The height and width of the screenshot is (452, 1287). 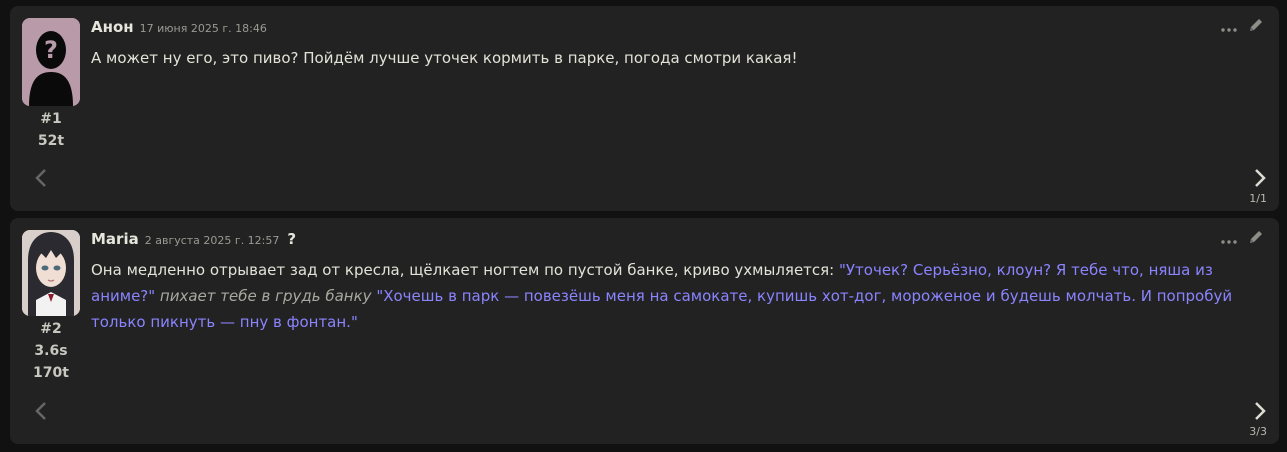 I want to click on swipe-counter: 3/3, so click(x=1258, y=431).